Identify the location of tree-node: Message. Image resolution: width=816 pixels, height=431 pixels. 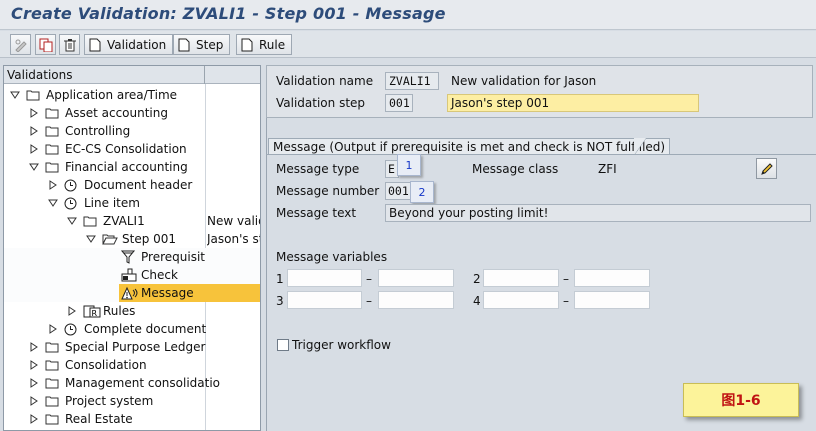
(132, 293).